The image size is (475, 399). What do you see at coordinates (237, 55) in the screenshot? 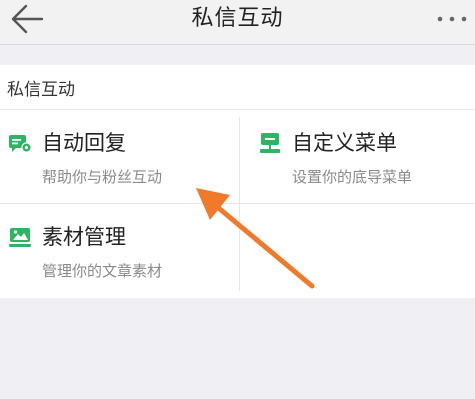
I see `section-gap` at bounding box center [237, 55].